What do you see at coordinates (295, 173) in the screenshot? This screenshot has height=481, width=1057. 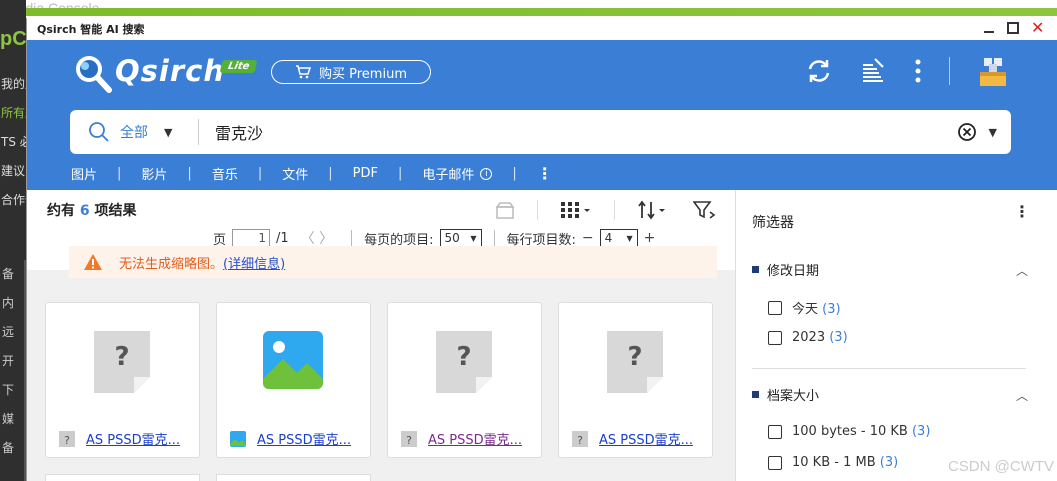 I see `tab-documents: 文件` at bounding box center [295, 173].